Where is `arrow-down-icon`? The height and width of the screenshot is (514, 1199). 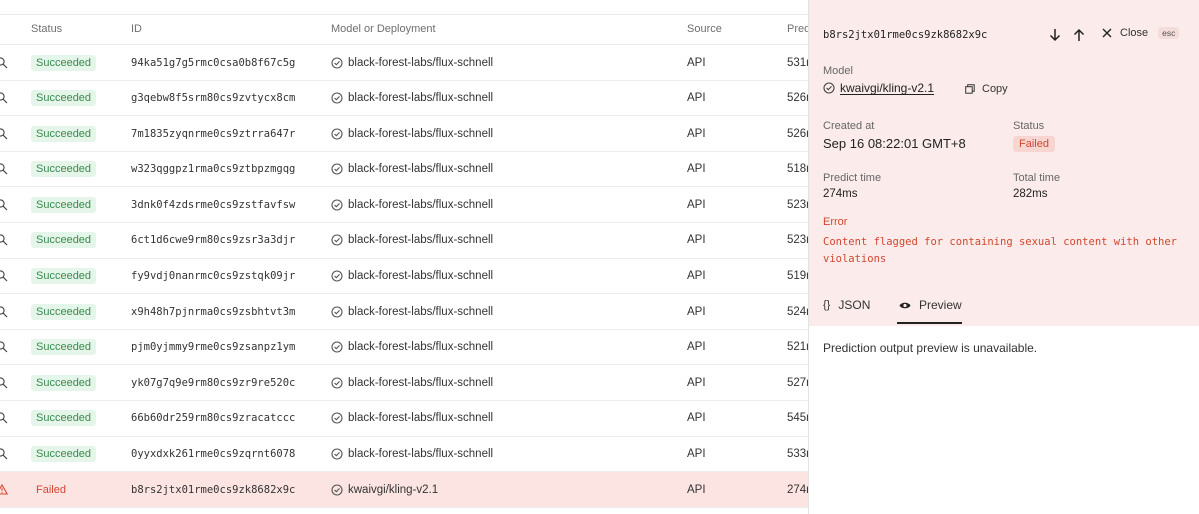
arrow-down-icon is located at coordinates (1055, 35).